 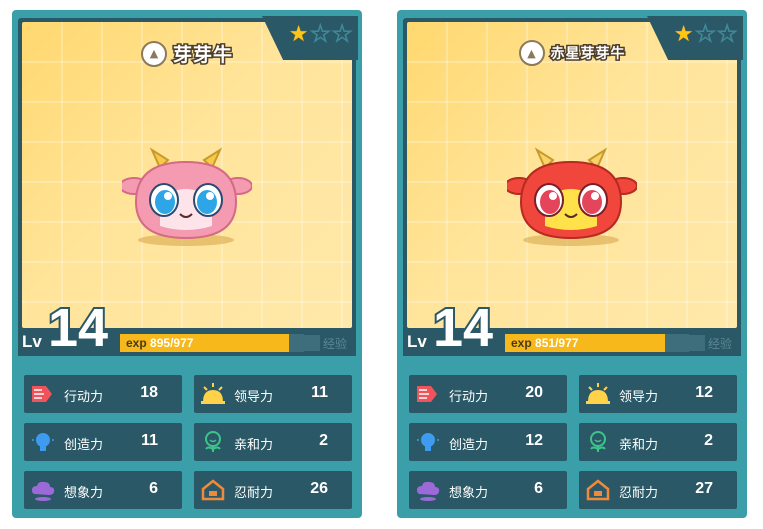 What do you see at coordinates (534, 392) in the screenshot?
I see `stat-value: 20` at bounding box center [534, 392].